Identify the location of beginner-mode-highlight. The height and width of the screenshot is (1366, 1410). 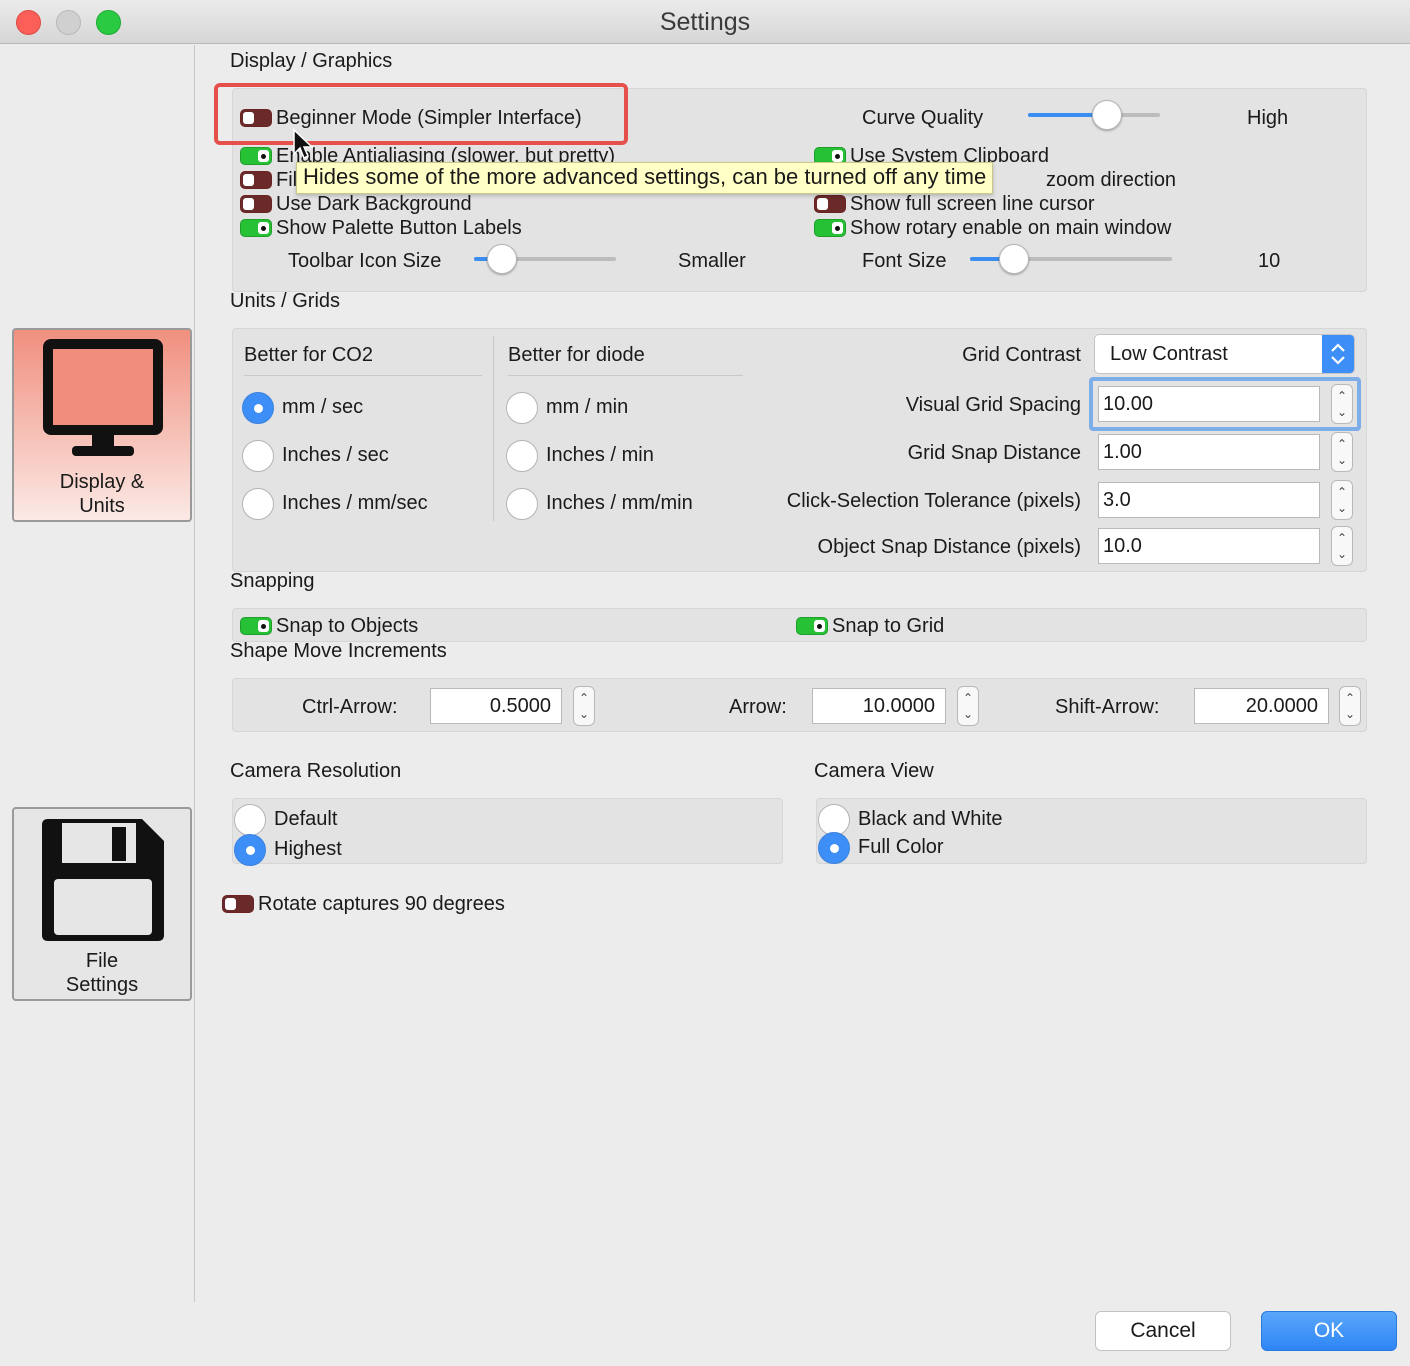
(421, 114).